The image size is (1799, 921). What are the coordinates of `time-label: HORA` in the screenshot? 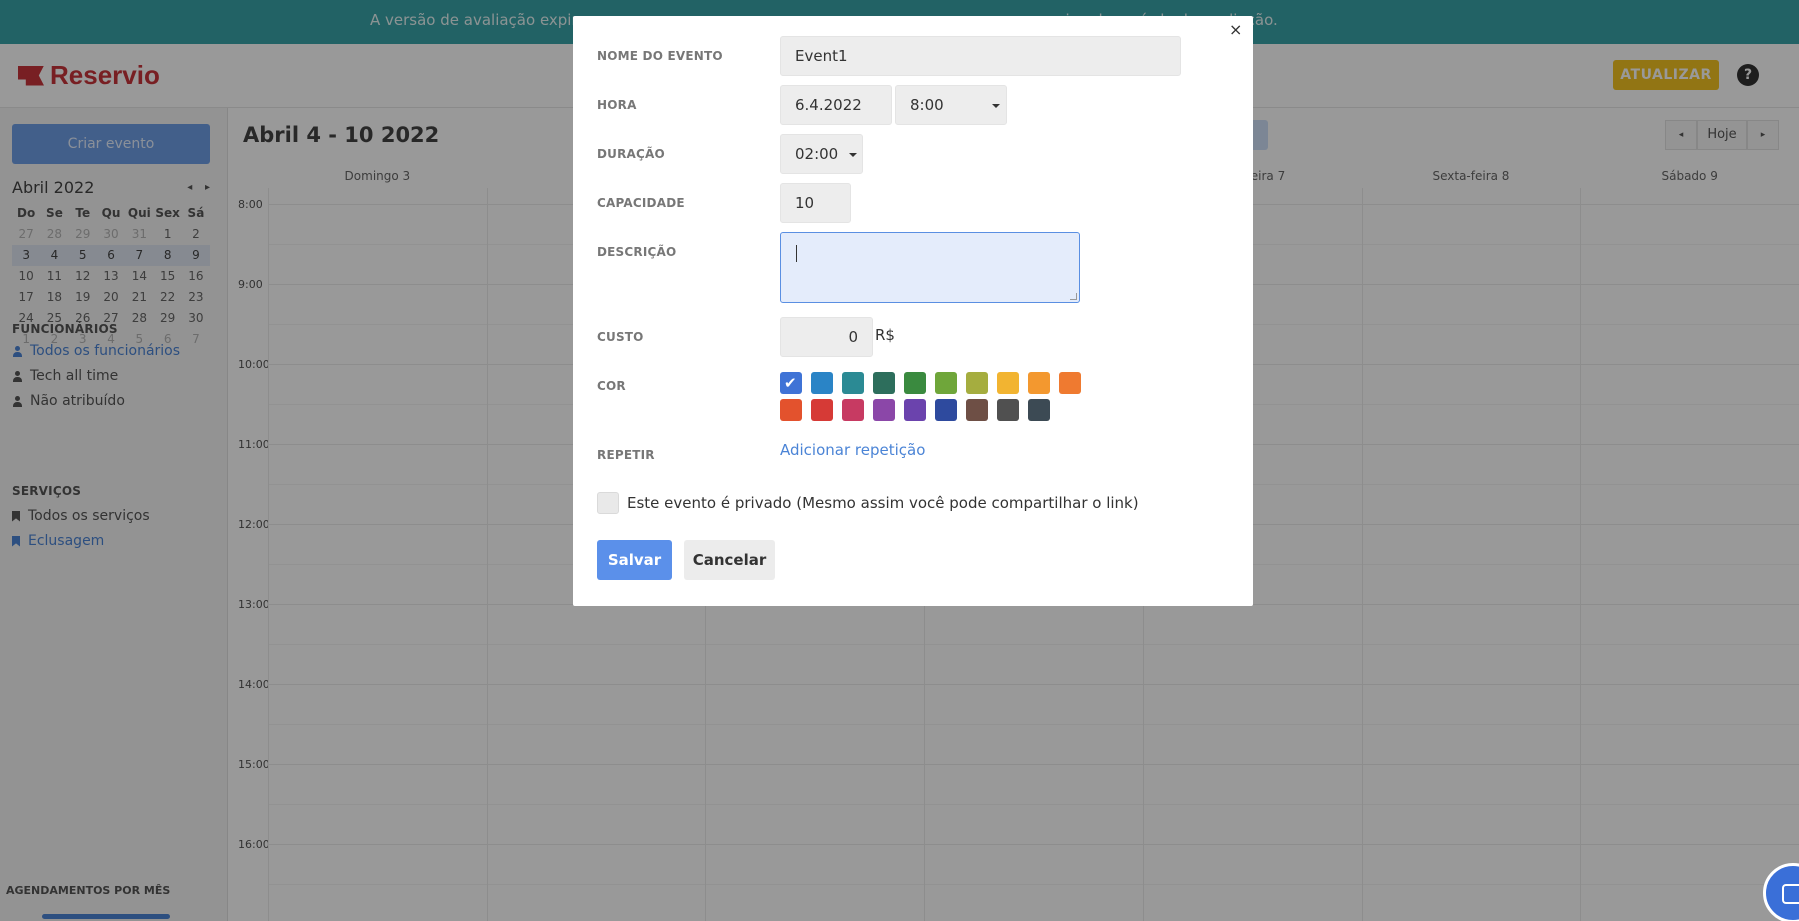 It's located at (617, 105).